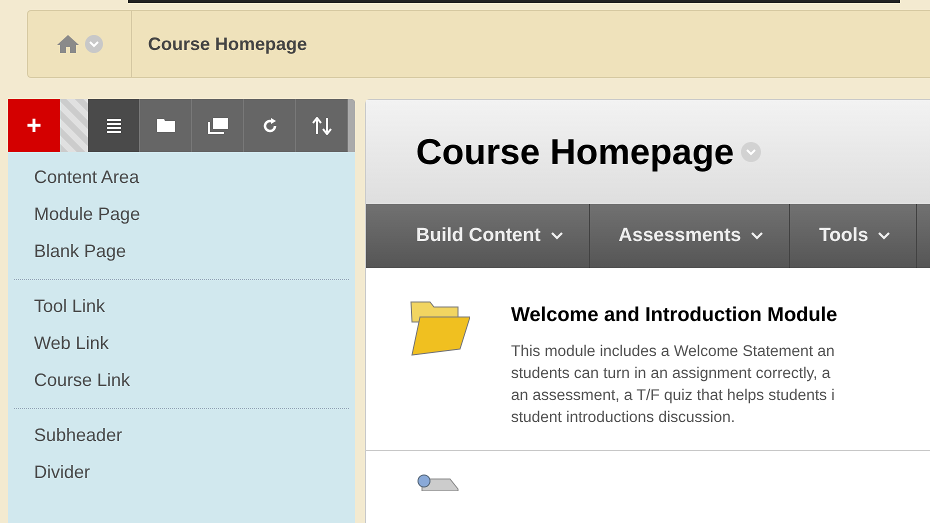 This screenshot has height=523, width=930. I want to click on menu-item: Course Link, so click(181, 380).